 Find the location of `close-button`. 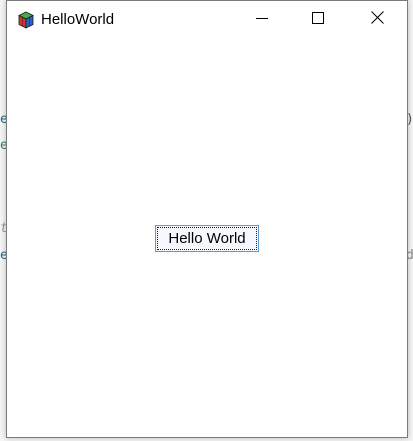

close-button is located at coordinates (377, 20).